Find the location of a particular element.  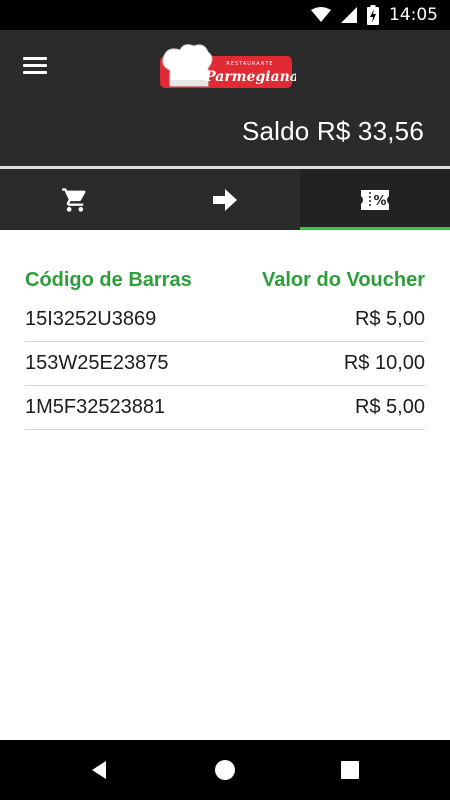

status-bar: 14:05 is located at coordinates (225, 15).